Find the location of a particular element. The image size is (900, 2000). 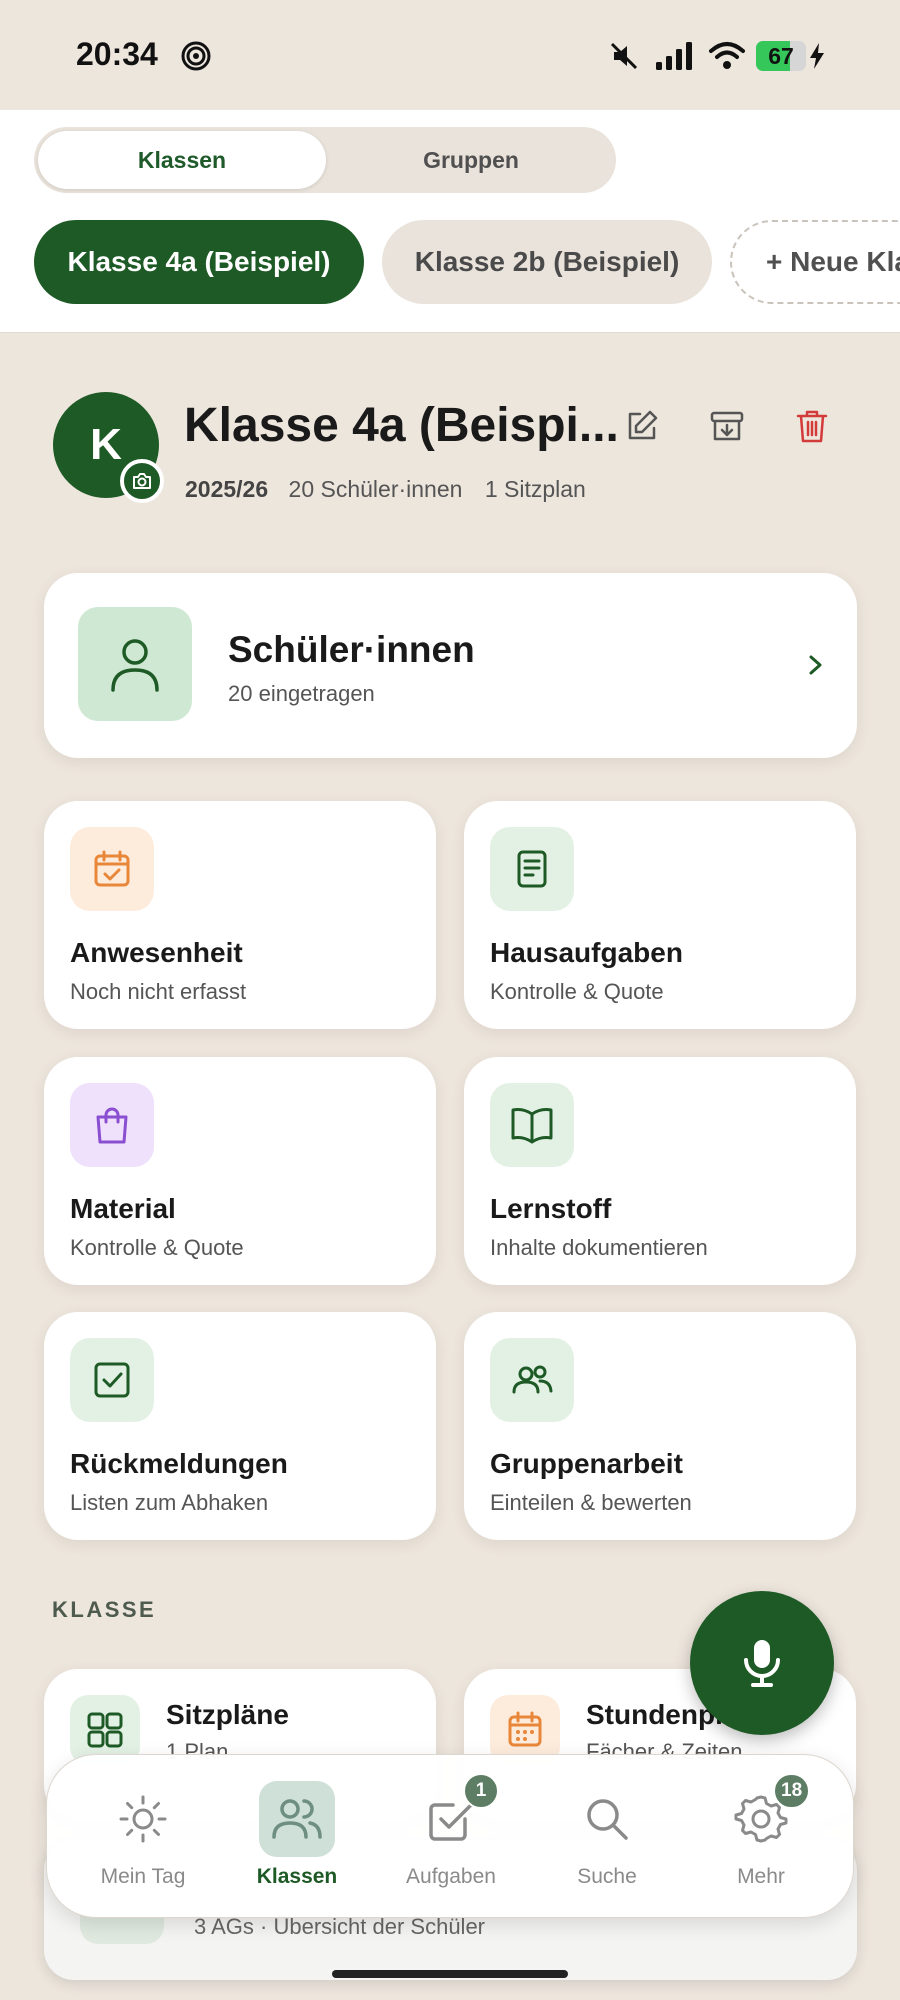

more-badge: 18 is located at coordinates (792, 1791).